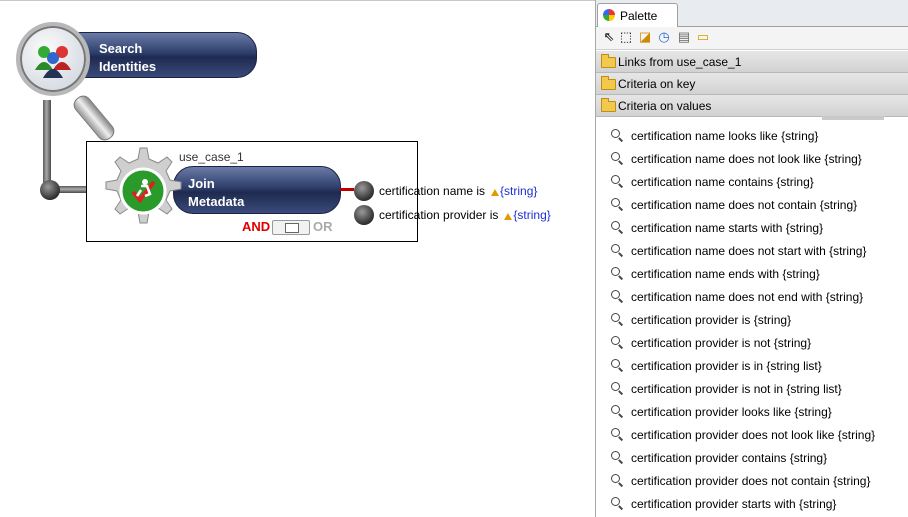  Describe the element at coordinates (347, 189) in the screenshot. I see `criteria-link` at that location.